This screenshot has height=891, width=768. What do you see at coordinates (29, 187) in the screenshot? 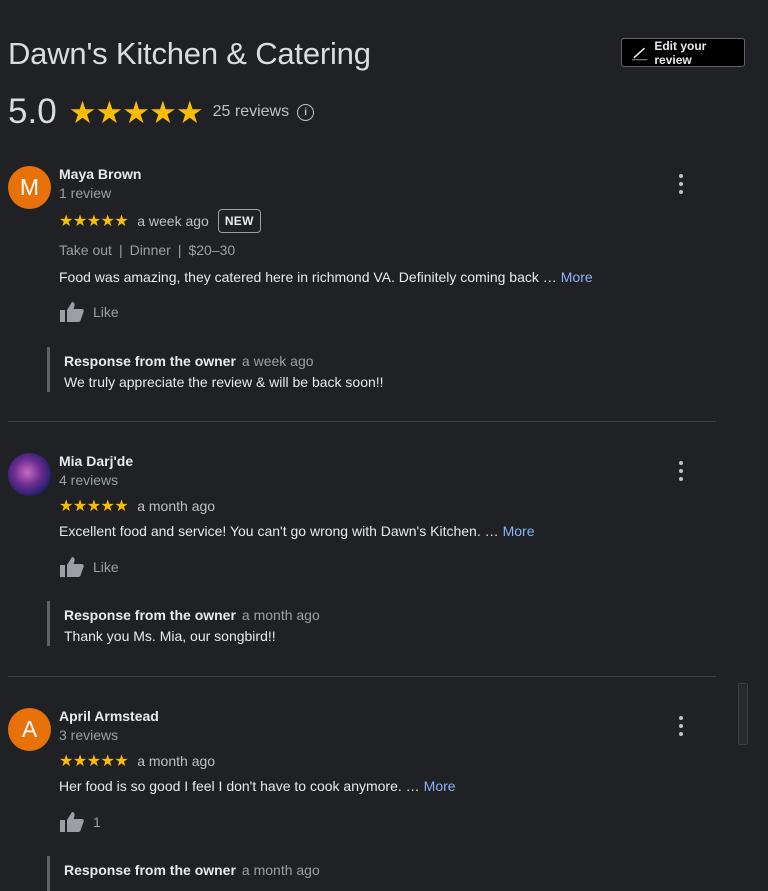
I see `avatar: M` at bounding box center [29, 187].